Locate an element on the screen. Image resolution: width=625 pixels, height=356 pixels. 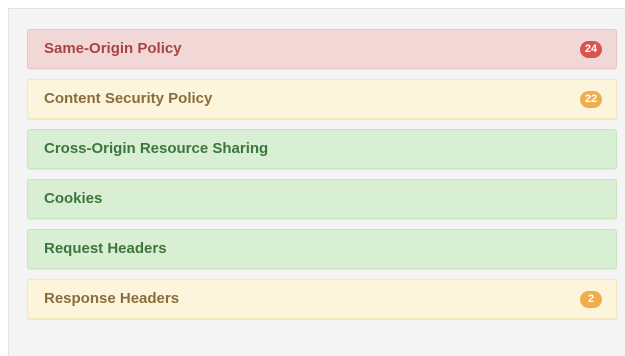
category-item-cross-origin-resource-sharing: Cross-Origin Resource Sharing is located at coordinates (322, 149).